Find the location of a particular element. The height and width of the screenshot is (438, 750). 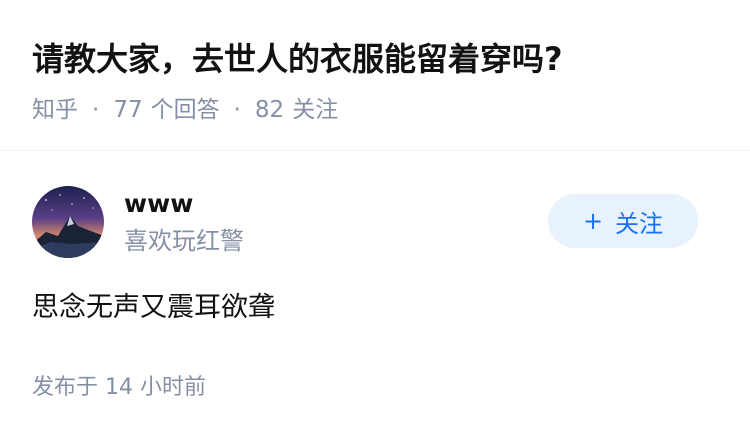

publish-time: 发布于 14 小时前 is located at coordinates (119, 388).